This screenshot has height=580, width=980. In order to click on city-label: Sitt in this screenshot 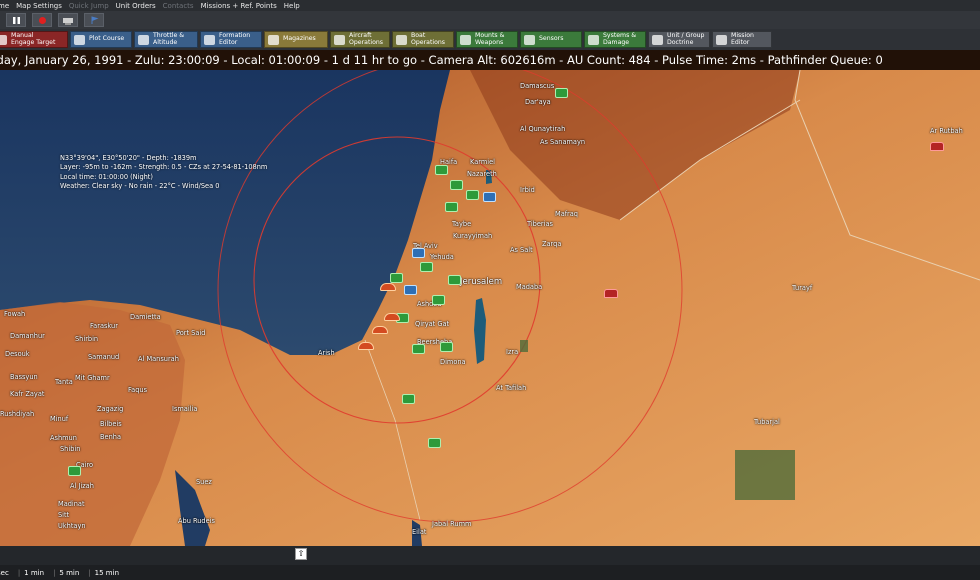, I will do `click(64, 515)`.